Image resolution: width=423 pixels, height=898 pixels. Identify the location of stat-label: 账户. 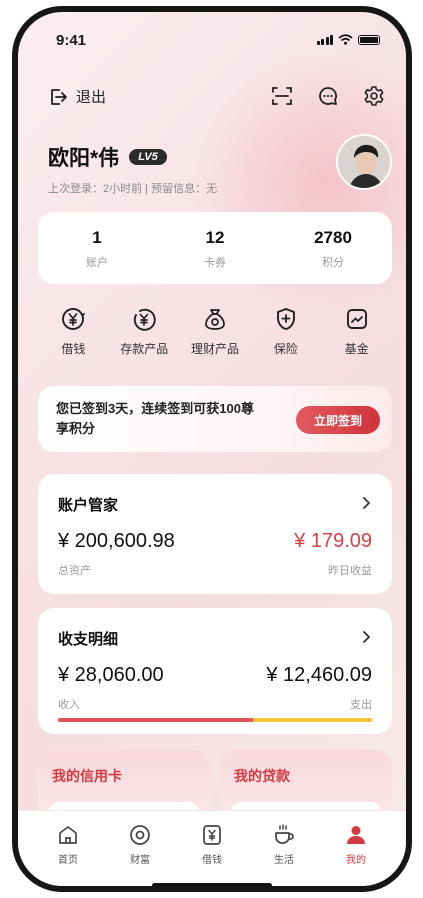
(97, 263).